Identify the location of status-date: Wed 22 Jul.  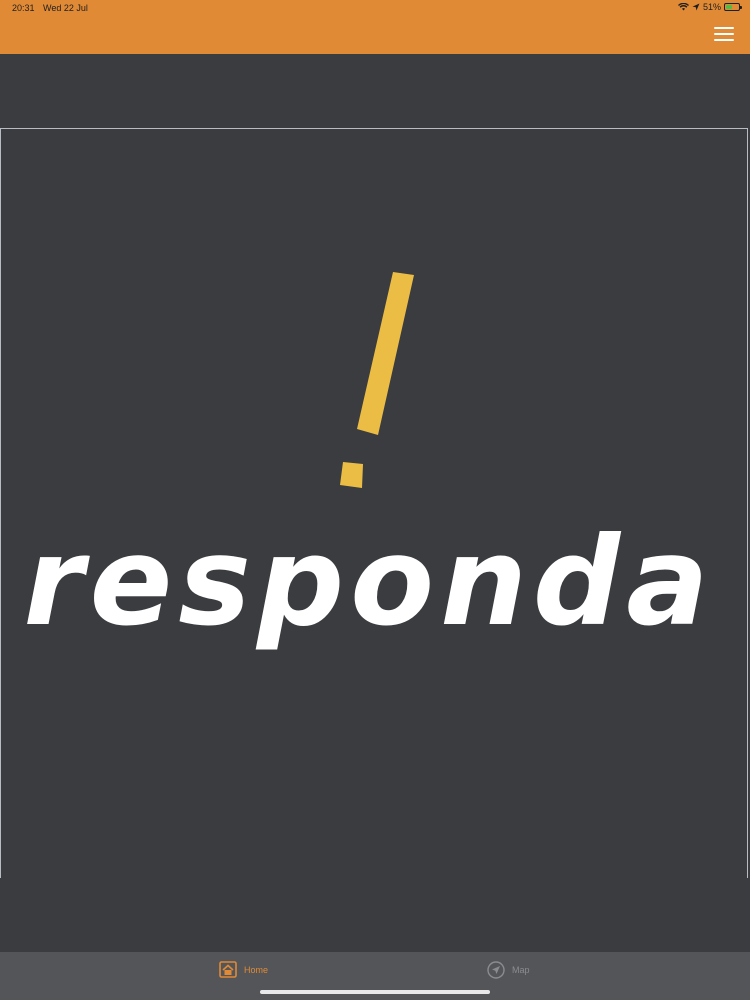
(65, 8).